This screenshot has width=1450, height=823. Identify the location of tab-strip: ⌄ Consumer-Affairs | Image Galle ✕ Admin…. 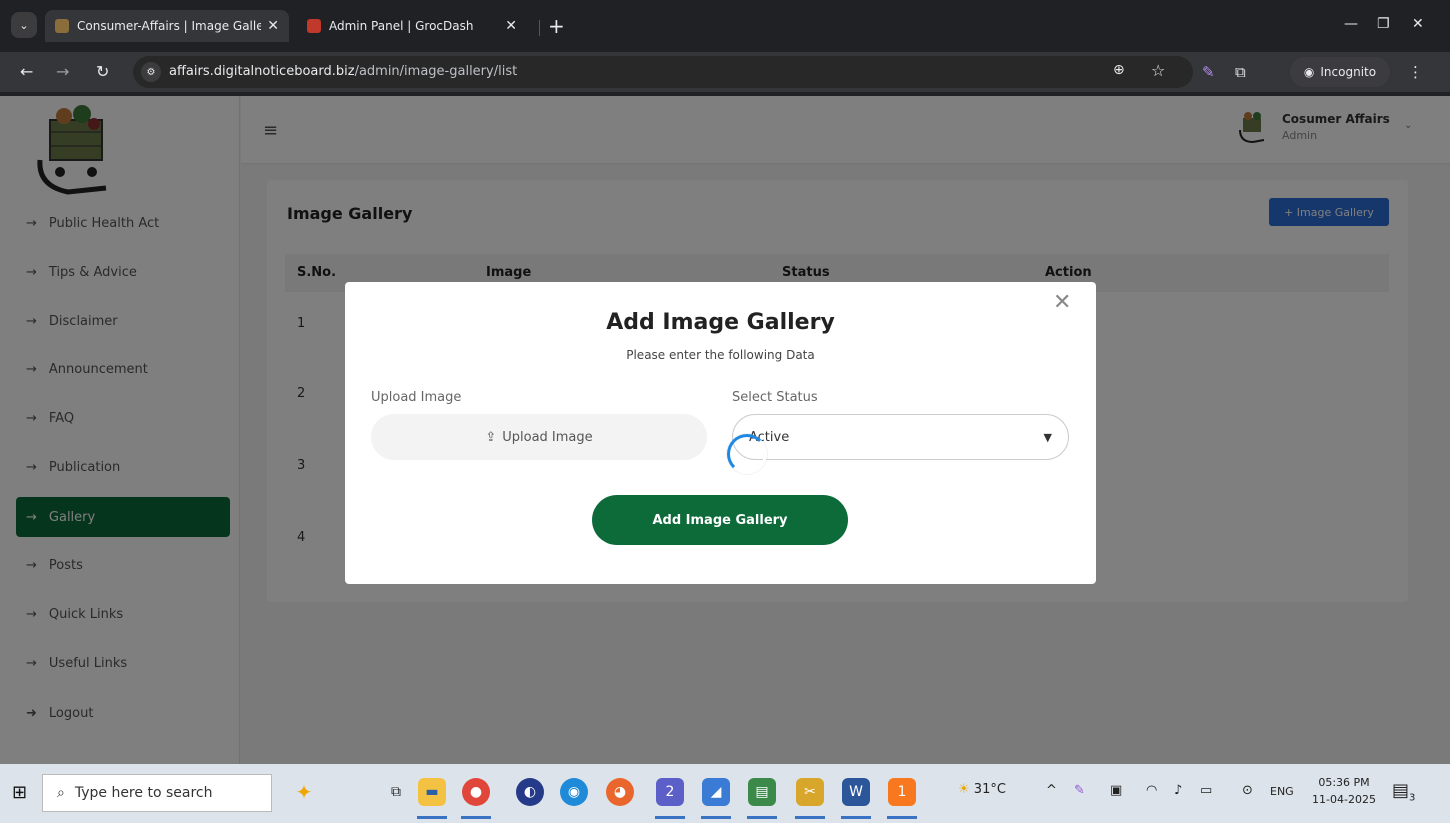
(725, 27).